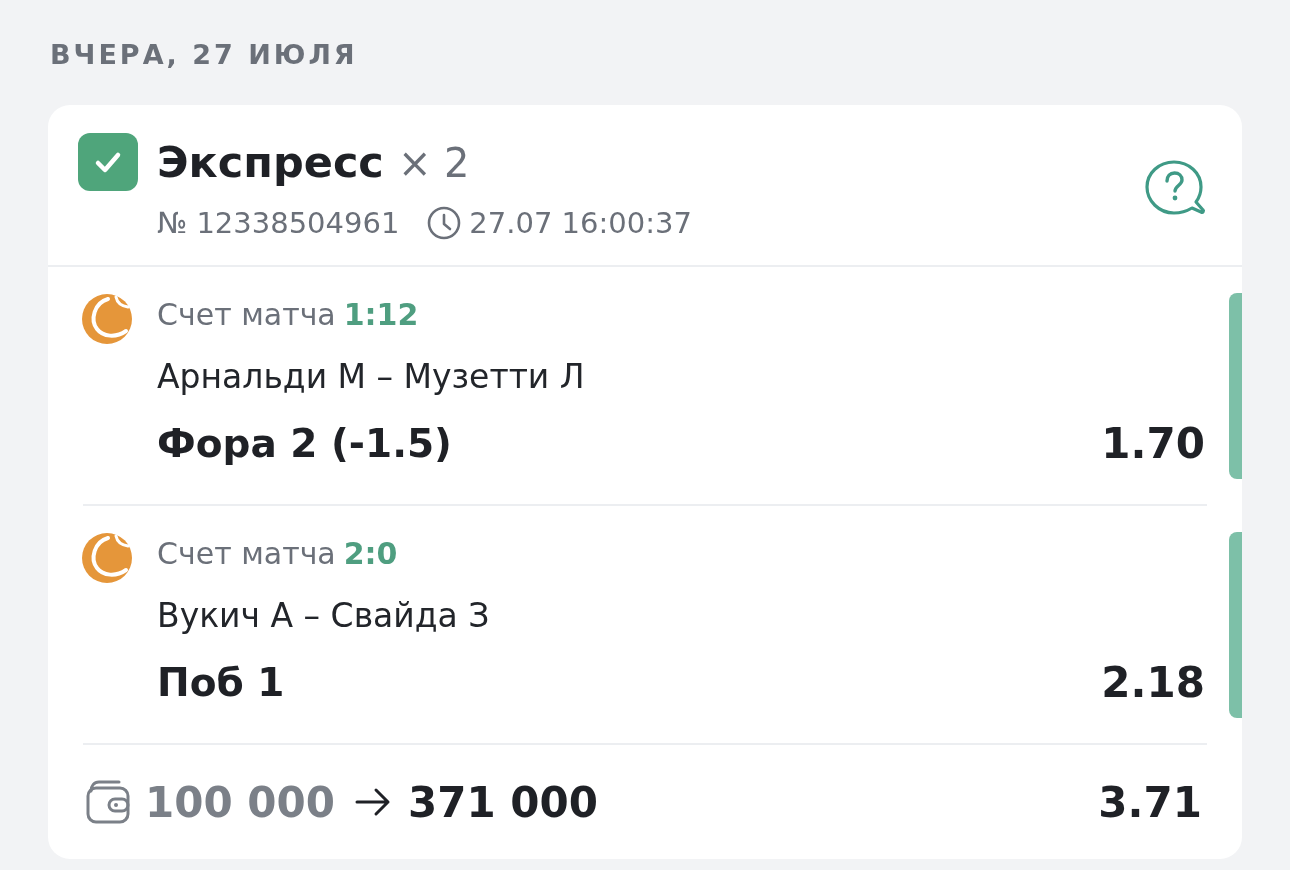 Image resolution: width=1290 pixels, height=870 pixels. I want to click on help-button, so click(1176, 188).